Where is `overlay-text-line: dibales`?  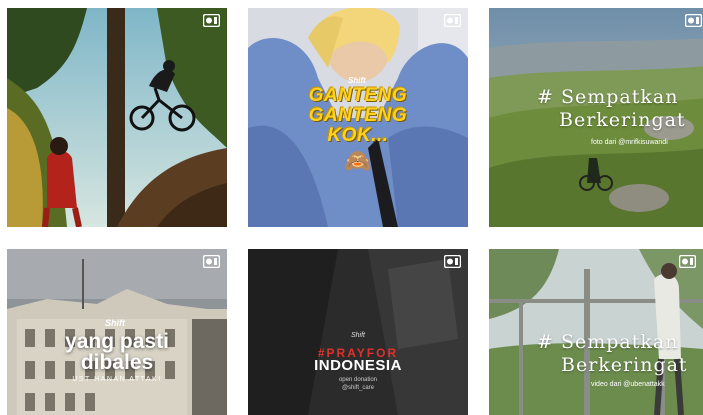 overlay-text-line: dibales is located at coordinates (117, 362).